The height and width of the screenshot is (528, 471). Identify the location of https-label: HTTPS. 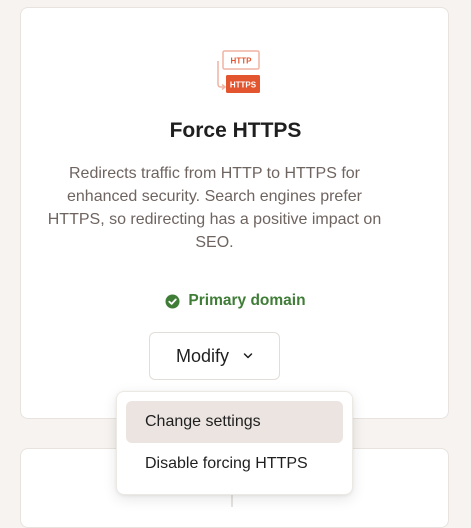
(243, 85).